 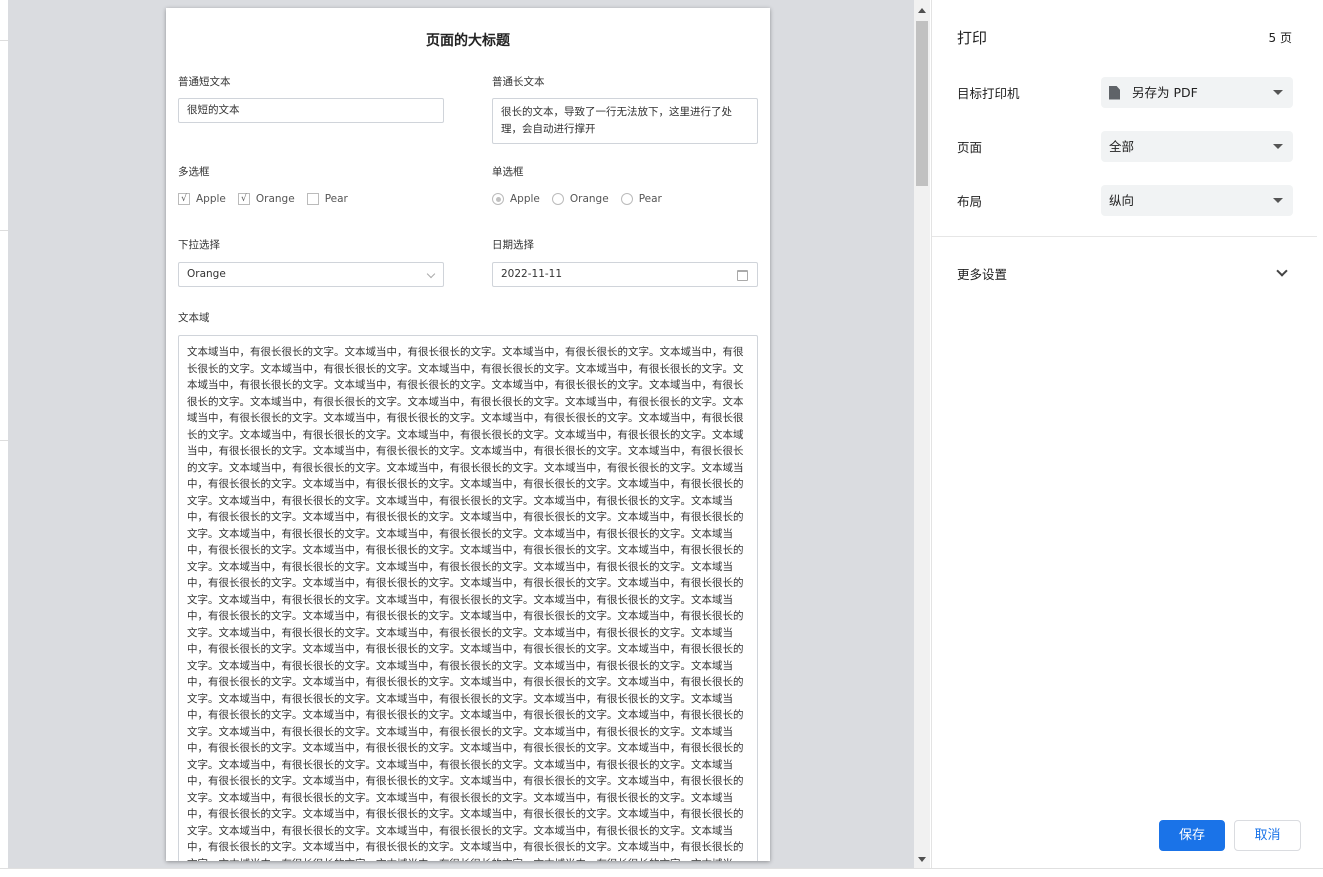 I want to click on scroll-up-arrow-icon, so click(x=922, y=10).